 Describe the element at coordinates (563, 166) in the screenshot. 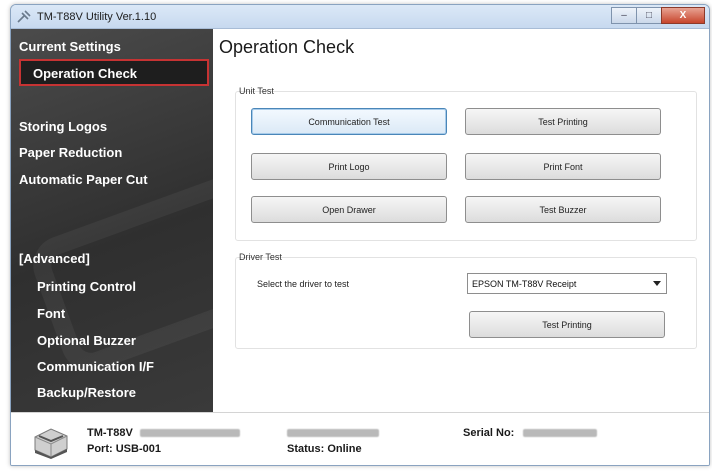

I see `print-font-button: Print Font` at that location.